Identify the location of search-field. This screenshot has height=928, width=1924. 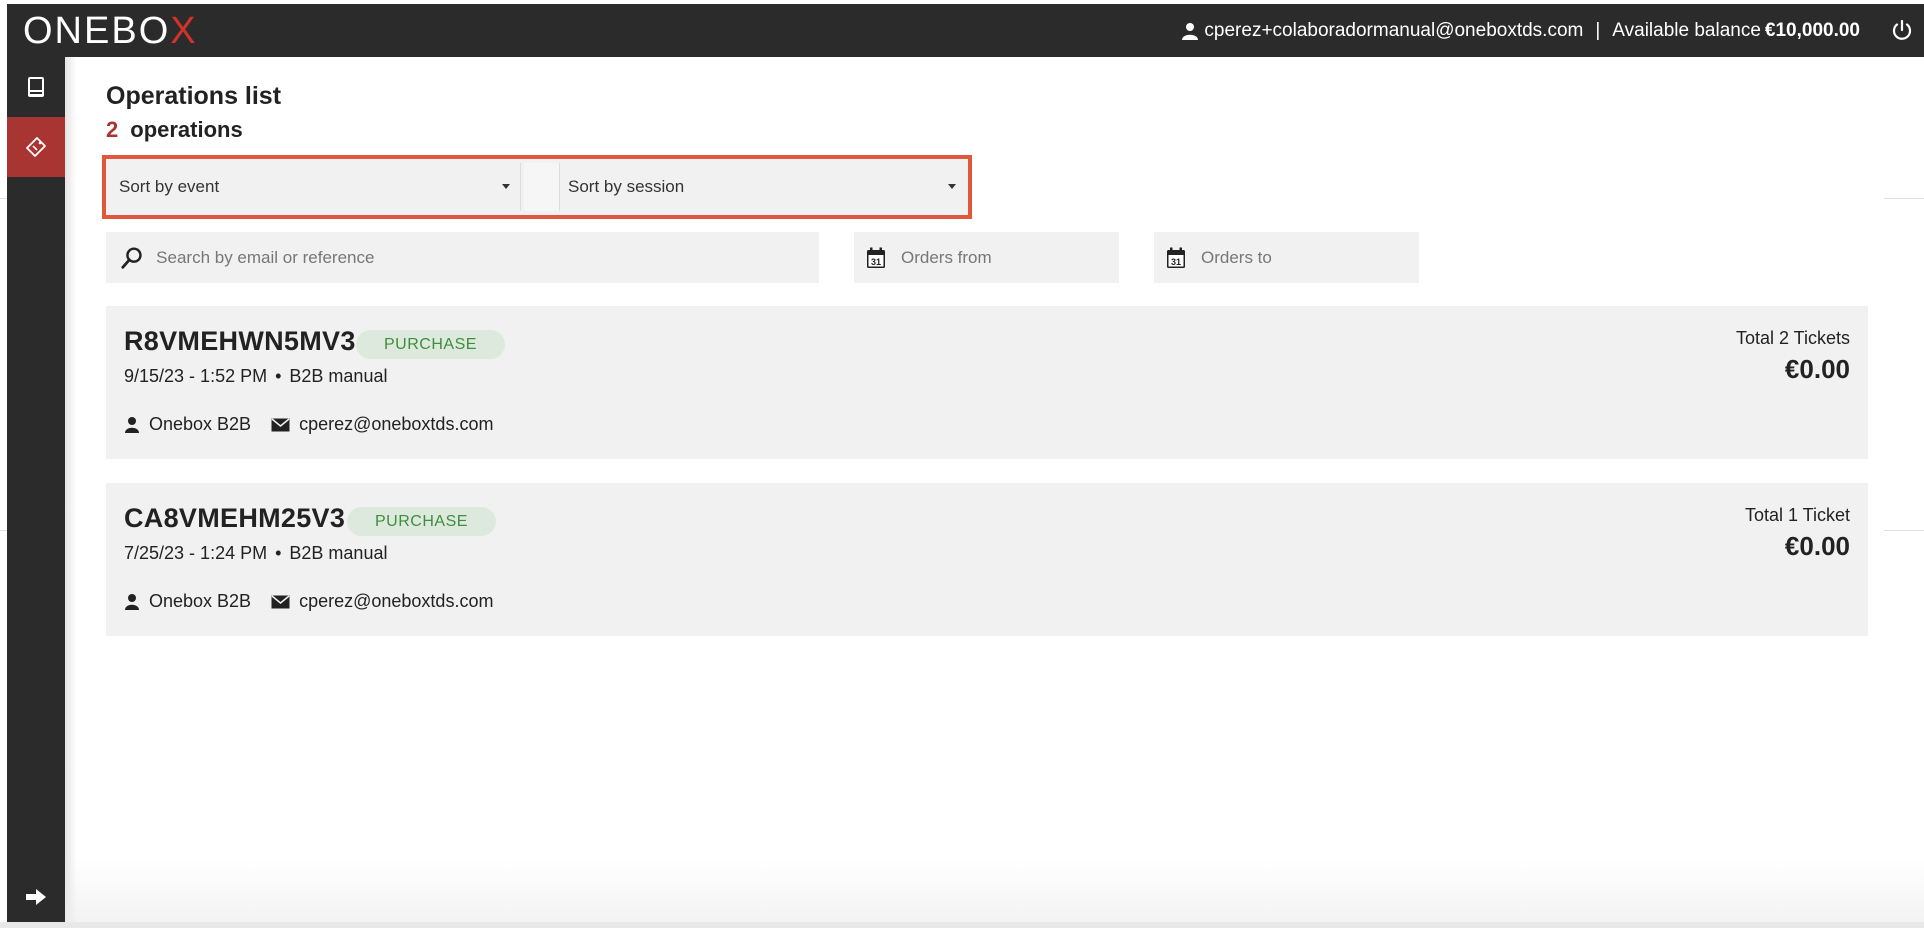
(462, 257).